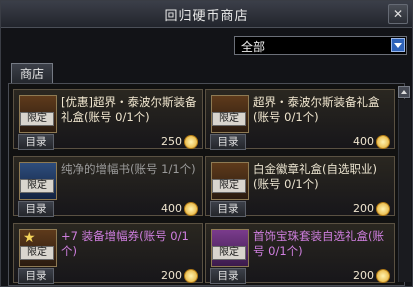  I want to click on item-name: 白金徽章礼盒(自选职业)(账号 0/1个), so click(315, 176).